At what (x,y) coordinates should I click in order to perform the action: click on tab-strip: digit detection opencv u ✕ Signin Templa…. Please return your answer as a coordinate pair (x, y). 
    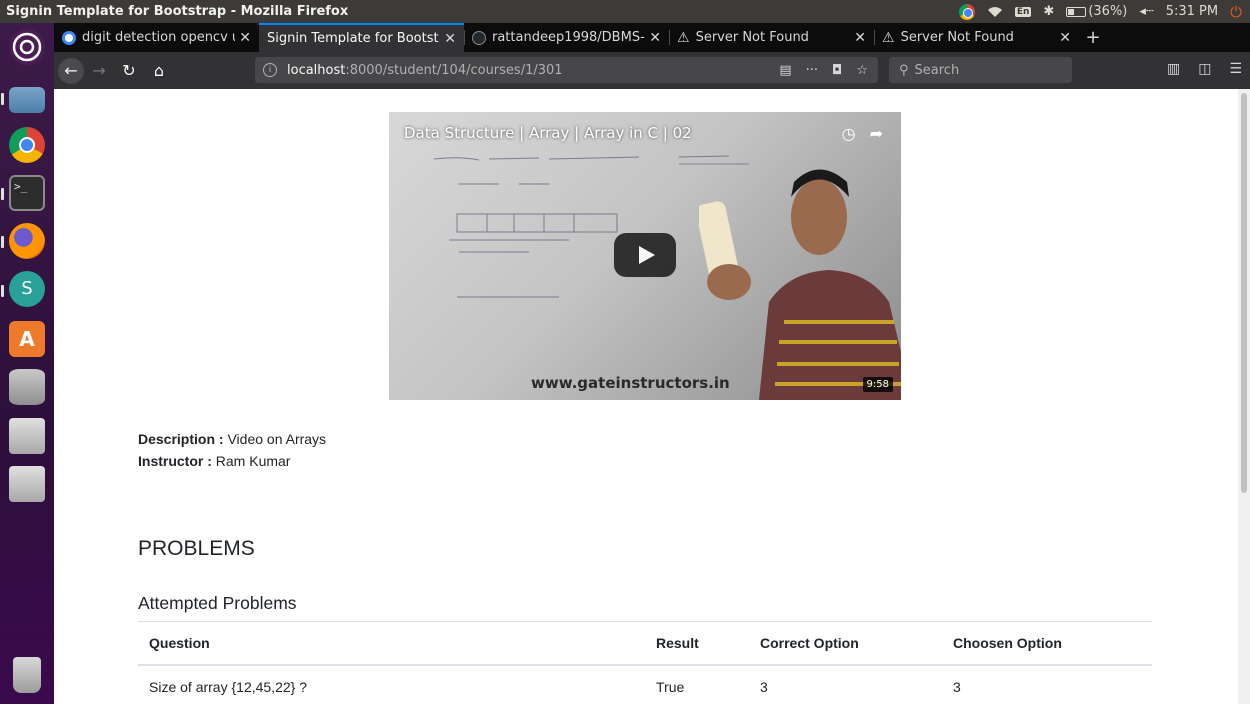
    Looking at the image, I should click on (652, 37).